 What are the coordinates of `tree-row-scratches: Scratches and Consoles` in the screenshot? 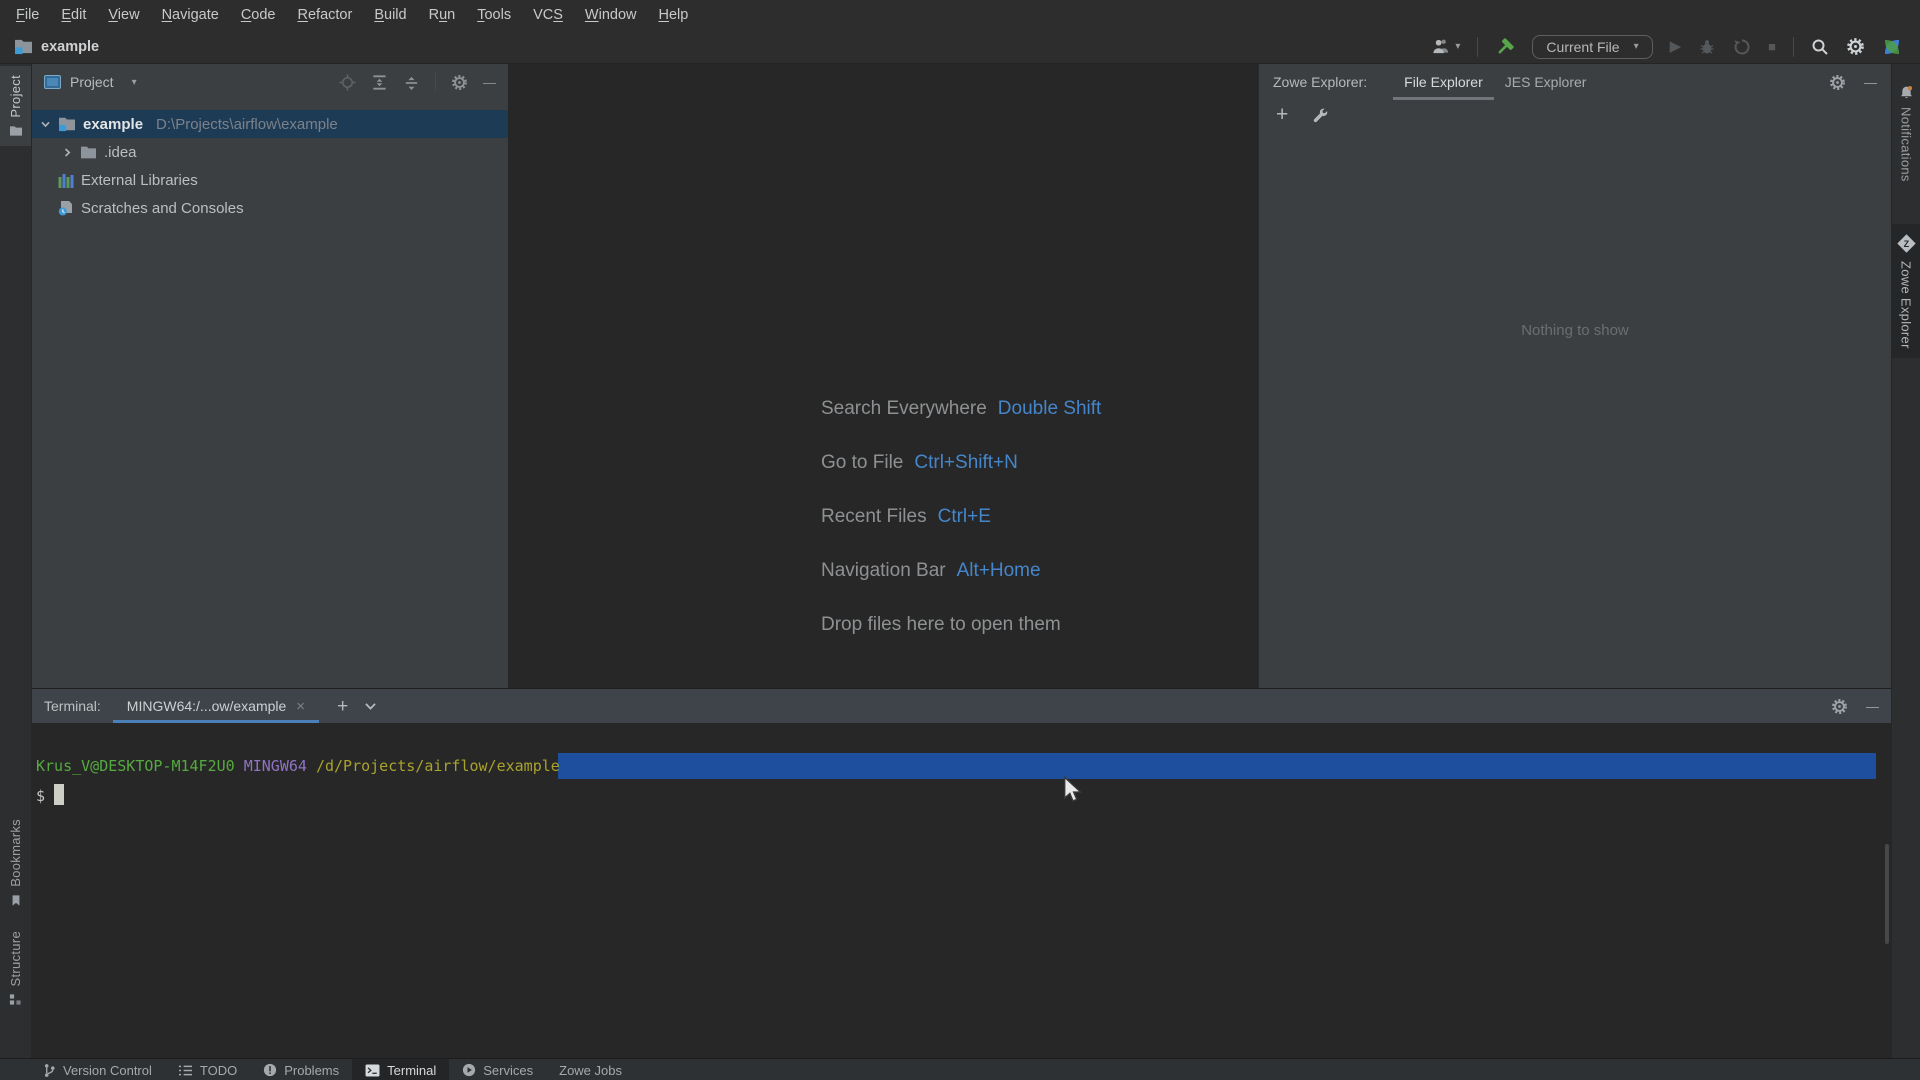 It's located at (270, 208).